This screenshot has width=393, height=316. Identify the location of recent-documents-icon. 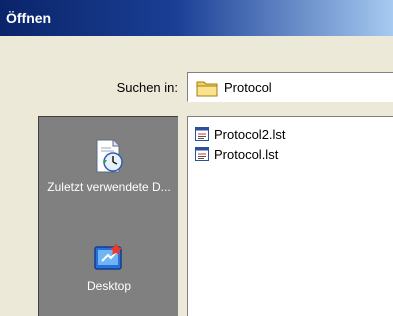
(109, 156).